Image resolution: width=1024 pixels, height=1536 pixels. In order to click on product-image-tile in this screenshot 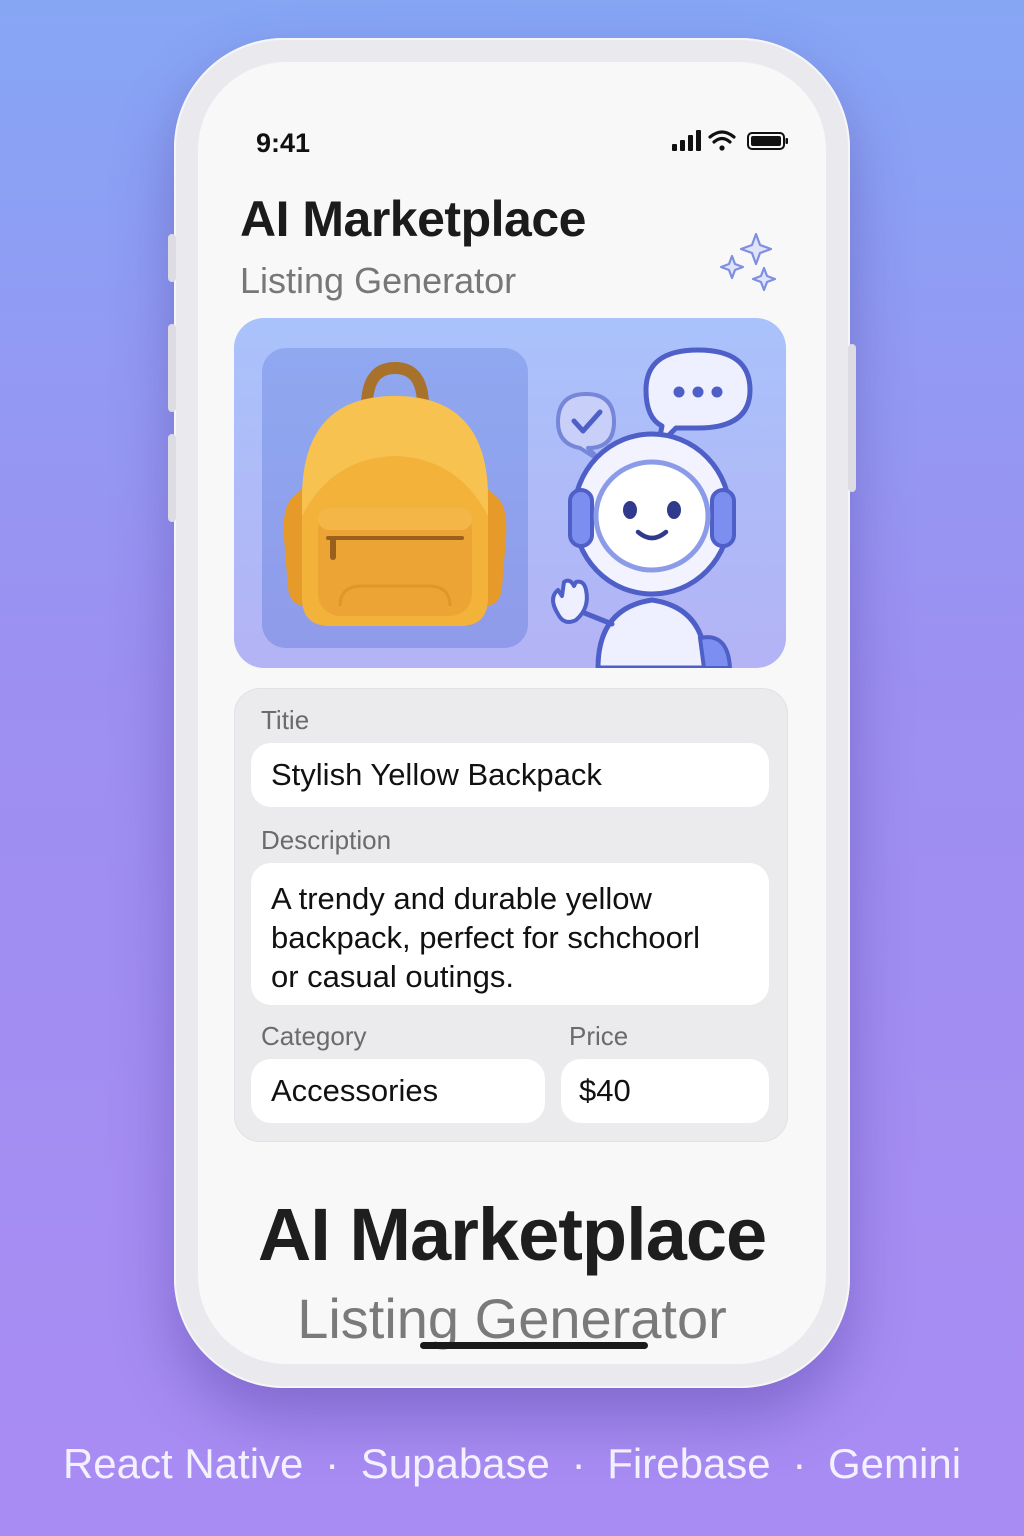, I will do `click(395, 498)`.